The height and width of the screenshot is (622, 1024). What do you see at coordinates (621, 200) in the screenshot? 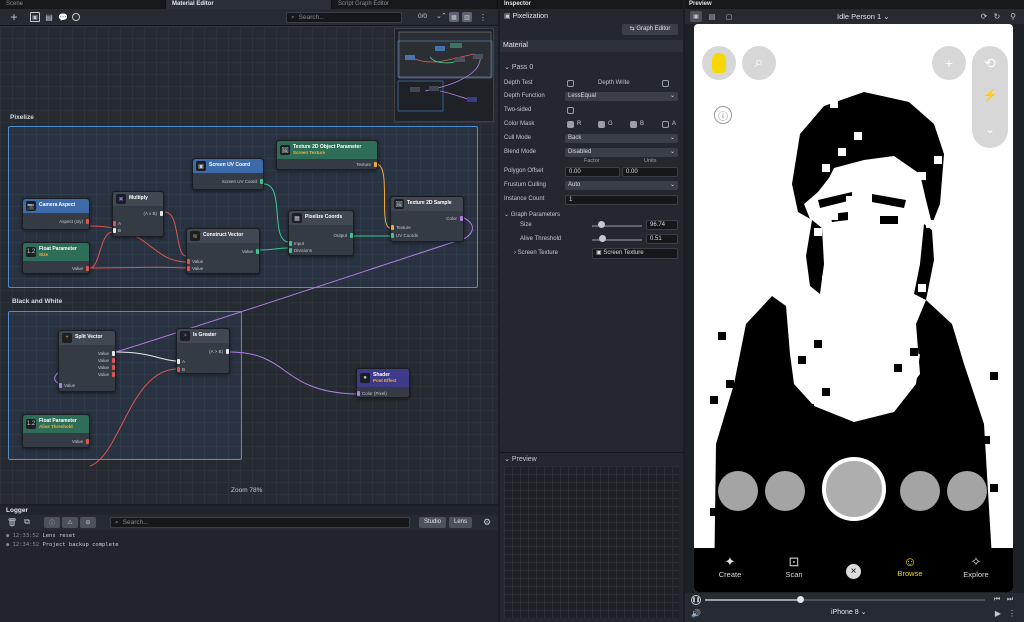
I see `instance-count-input: 1` at bounding box center [621, 200].